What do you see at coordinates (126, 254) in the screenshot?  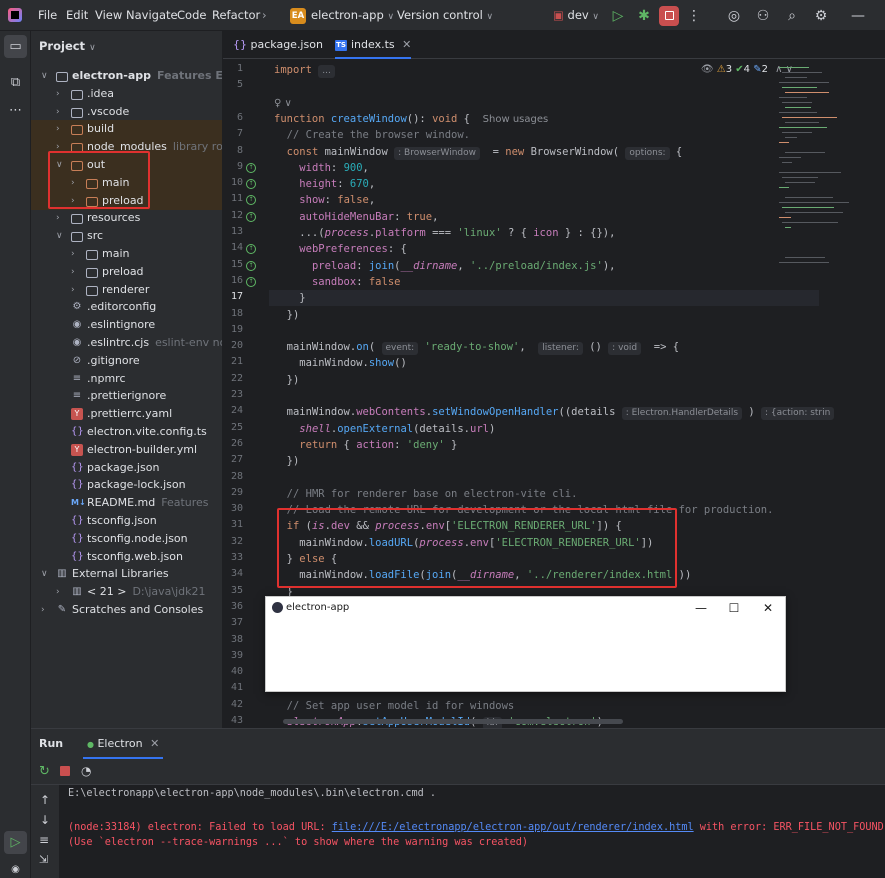 I see `tree-item: › main` at bounding box center [126, 254].